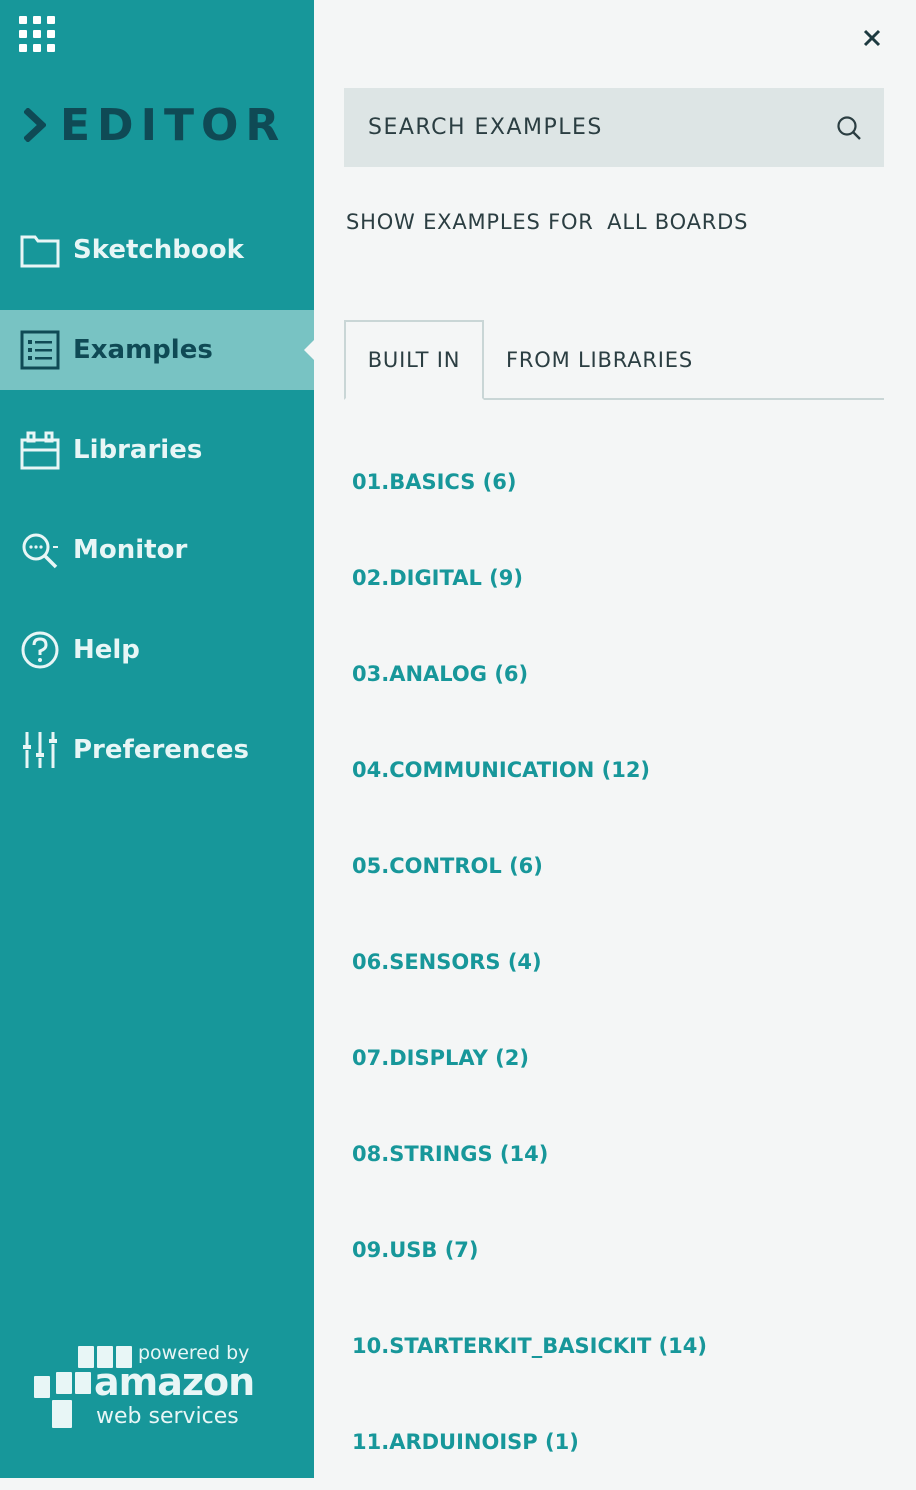 The image size is (916, 1490). What do you see at coordinates (588, 127) in the screenshot?
I see `search-input` at bounding box center [588, 127].